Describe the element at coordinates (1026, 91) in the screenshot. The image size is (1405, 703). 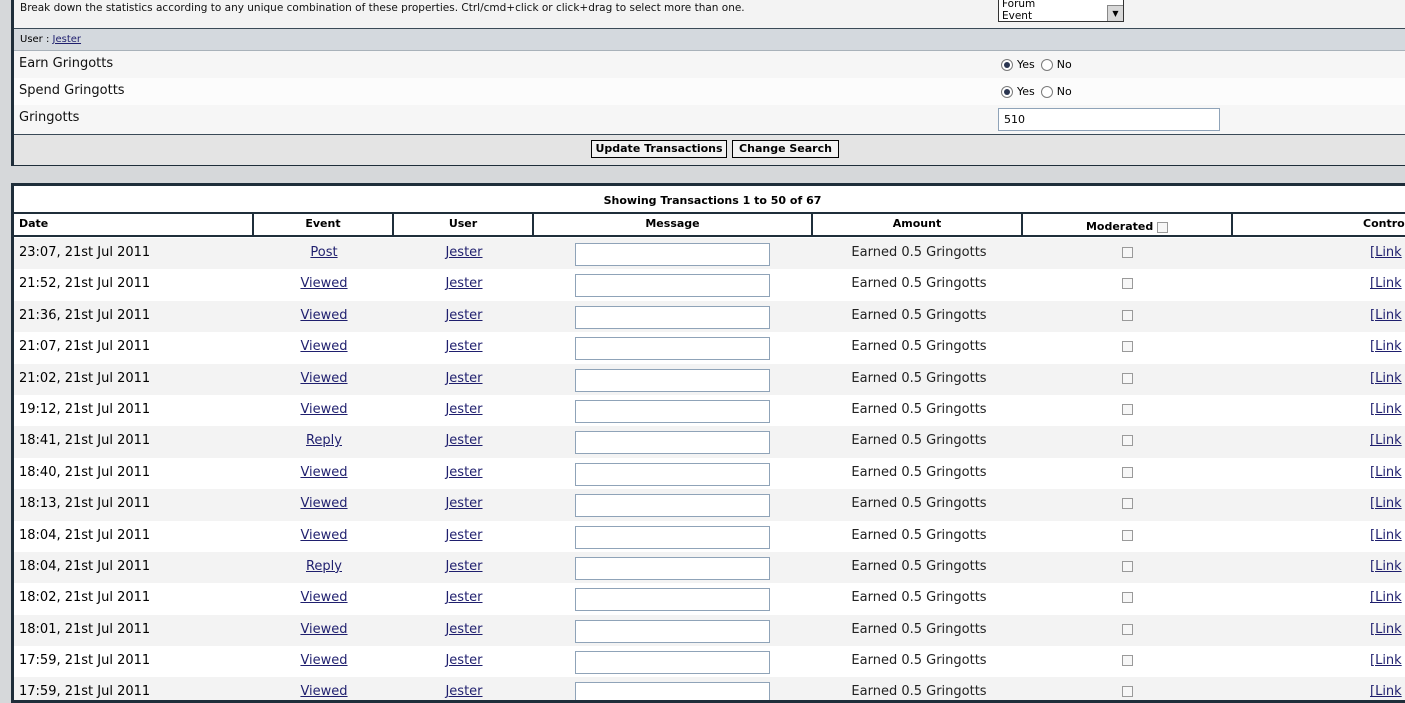
I see `spend-yes-label: Yes` at that location.